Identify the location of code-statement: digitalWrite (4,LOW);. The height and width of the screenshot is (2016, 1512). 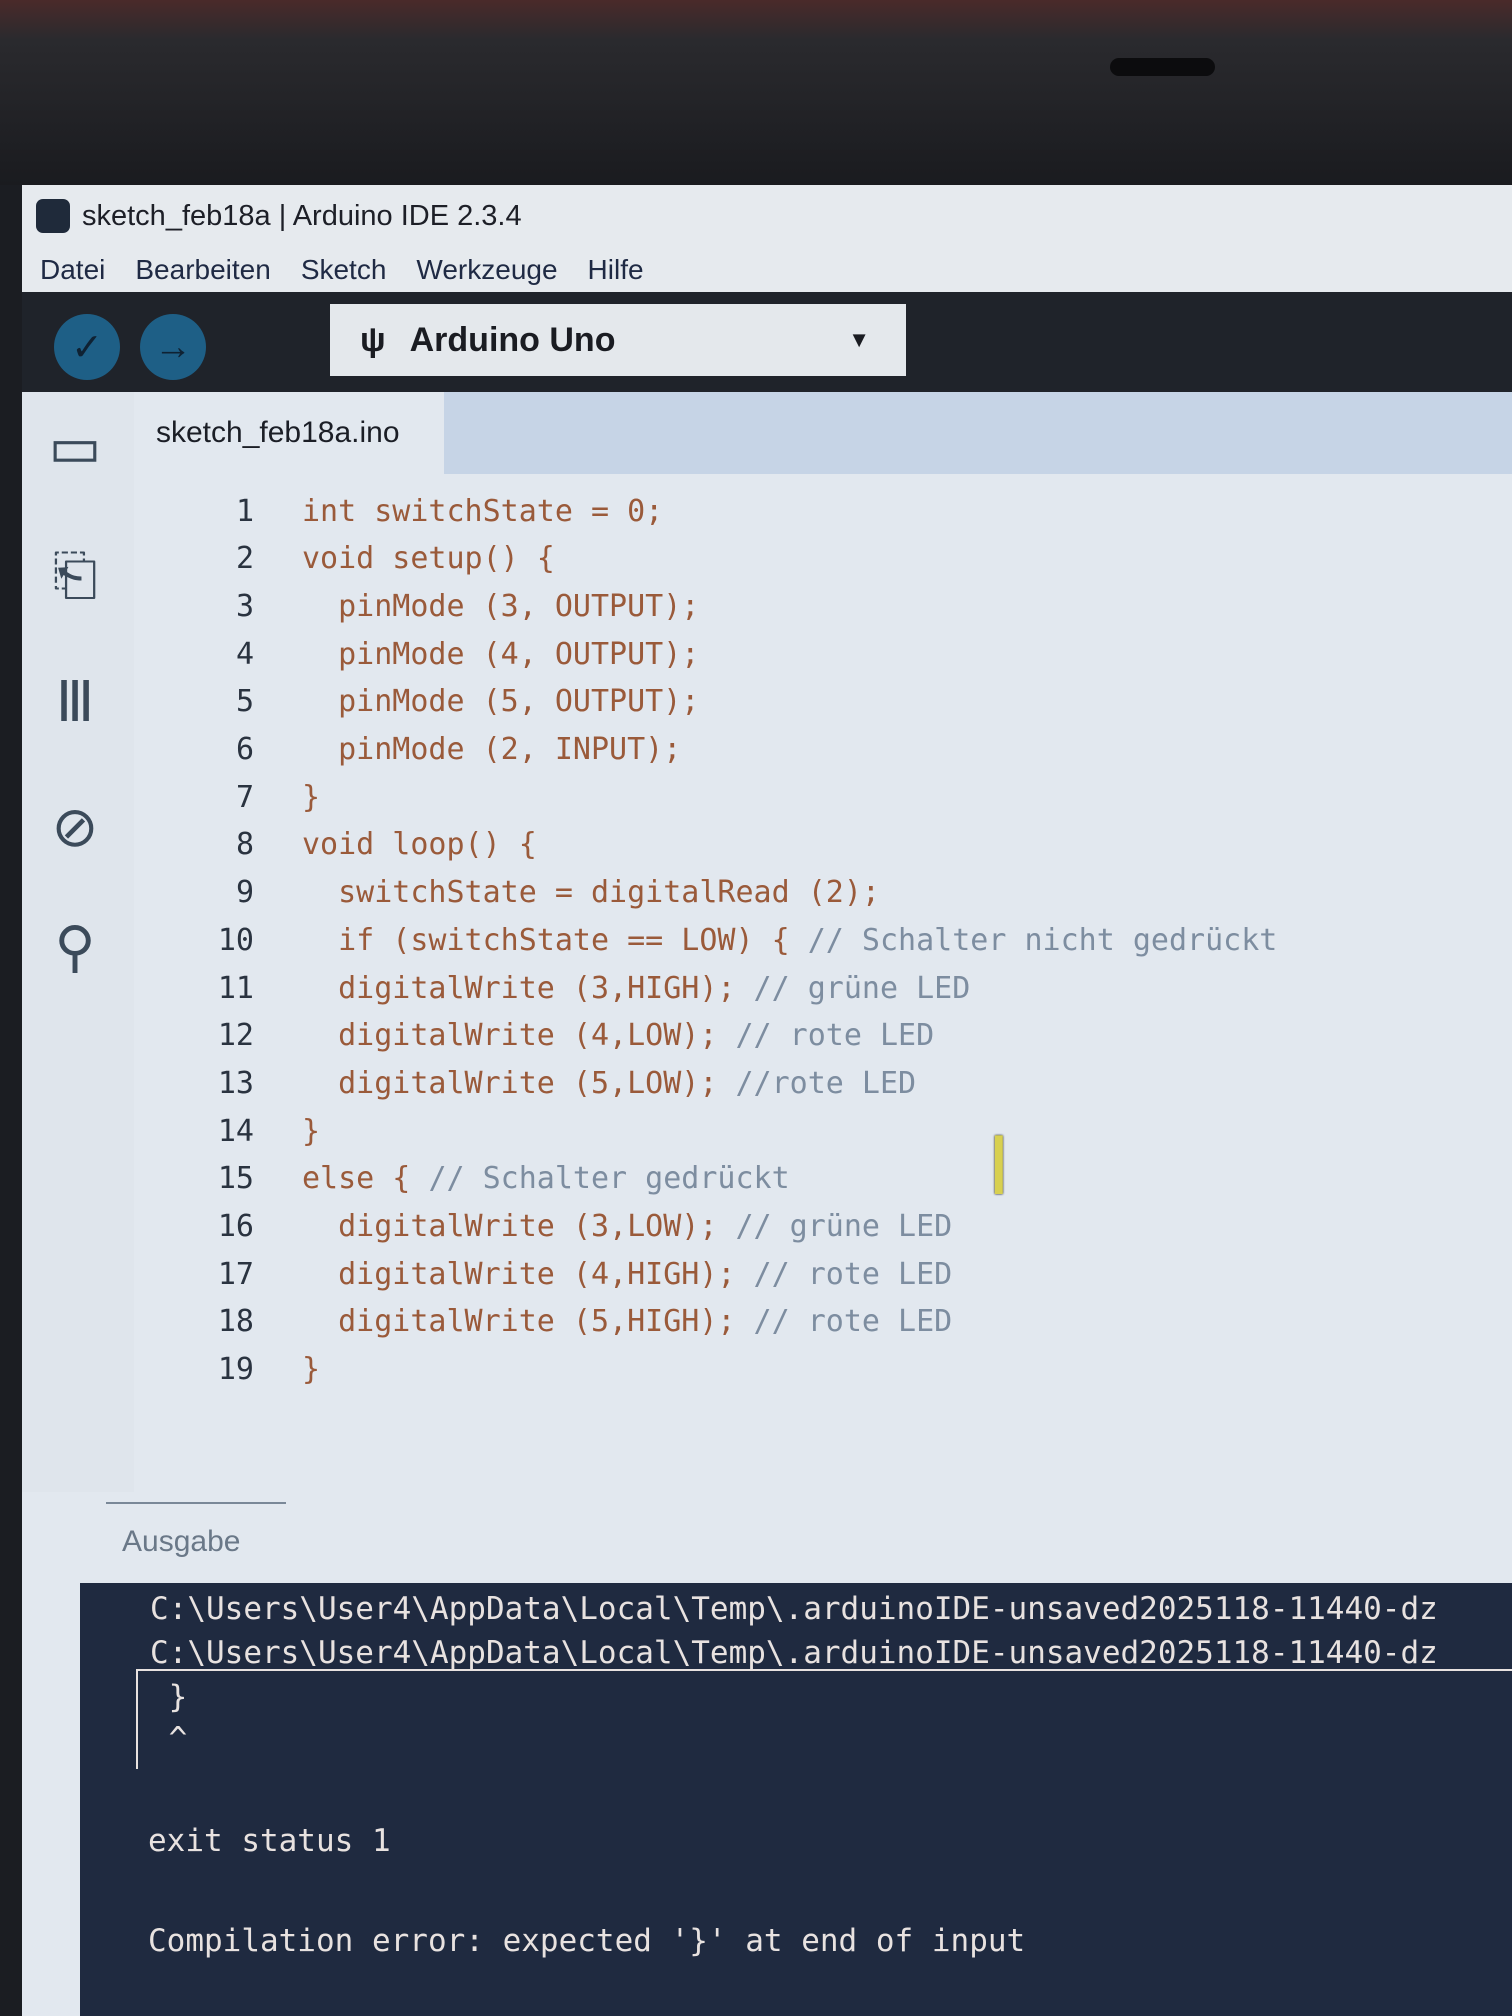
(537, 1036).